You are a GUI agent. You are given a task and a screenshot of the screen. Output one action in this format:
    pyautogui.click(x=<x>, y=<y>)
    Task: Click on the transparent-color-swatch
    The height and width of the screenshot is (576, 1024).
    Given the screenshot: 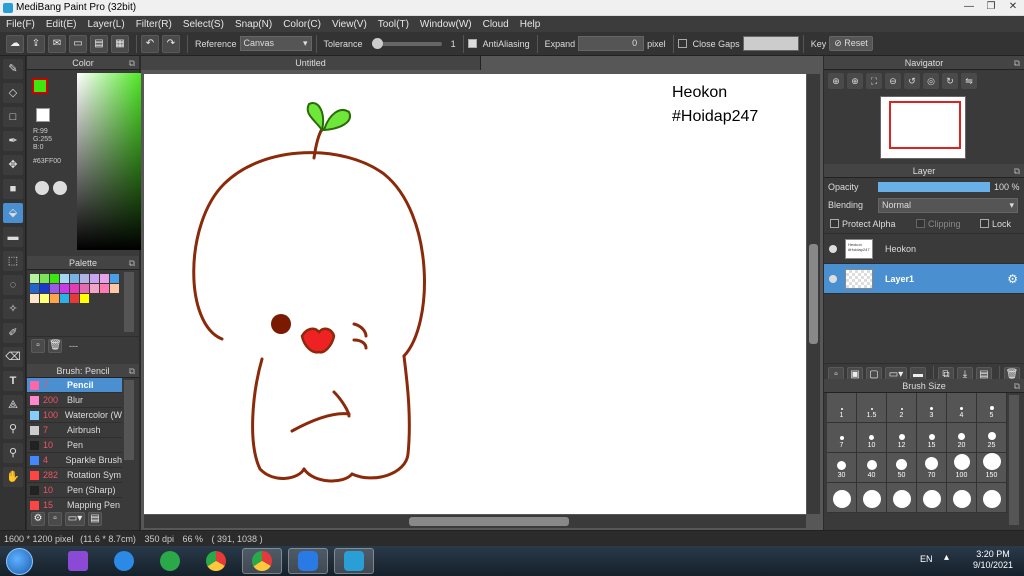 What is the action you would take?
    pyautogui.click(x=43, y=115)
    